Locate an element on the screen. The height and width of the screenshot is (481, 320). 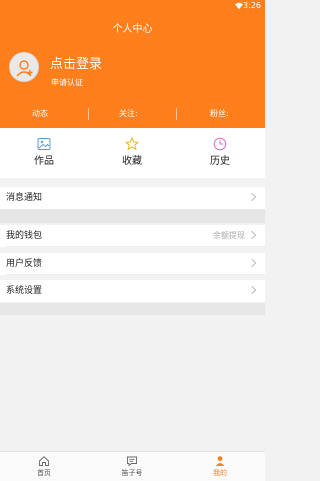
tab-label: 首页 is located at coordinates (44, 473).